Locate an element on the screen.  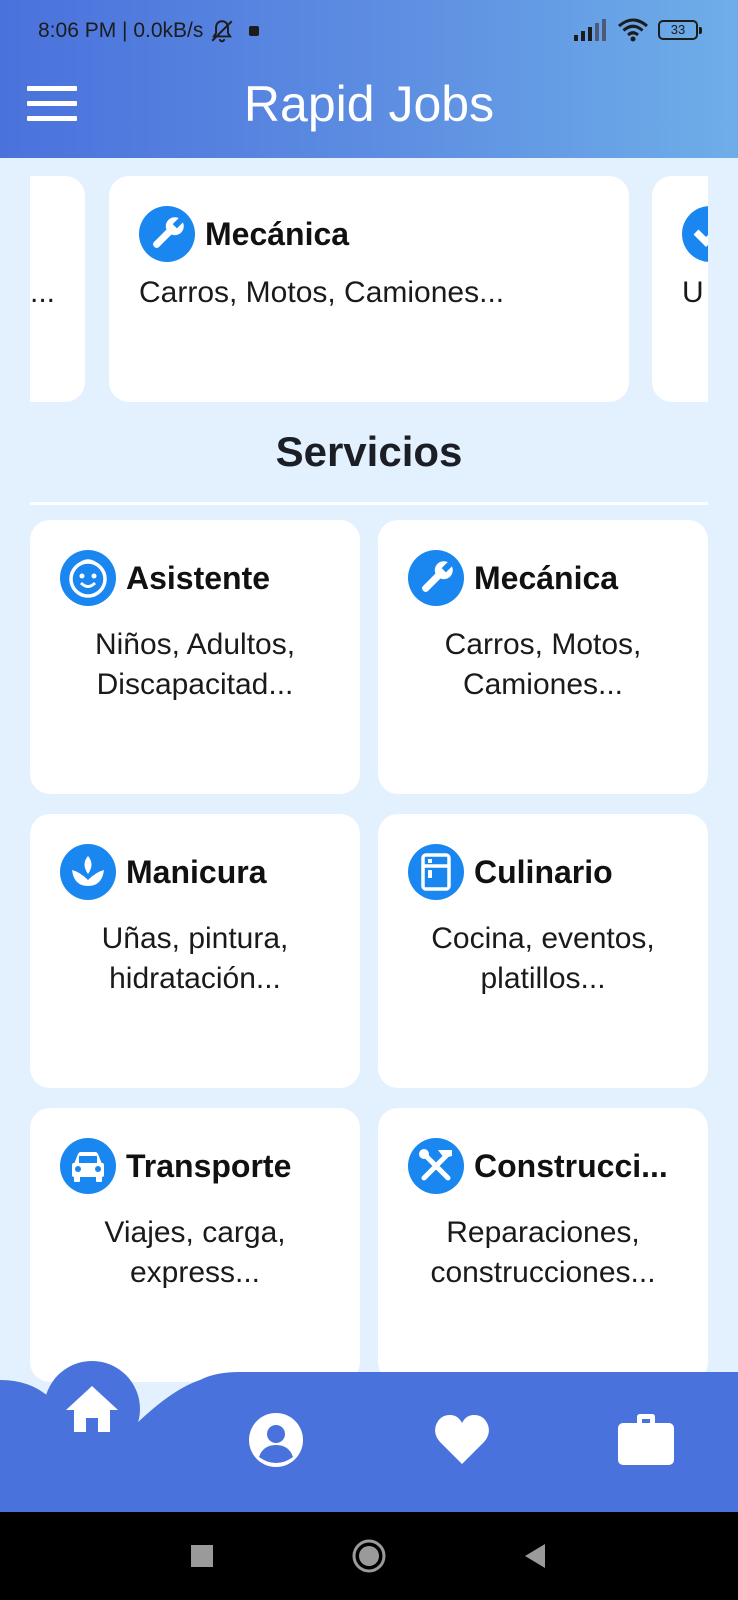
service-card-header: Mecánica is located at coordinates (513, 578).